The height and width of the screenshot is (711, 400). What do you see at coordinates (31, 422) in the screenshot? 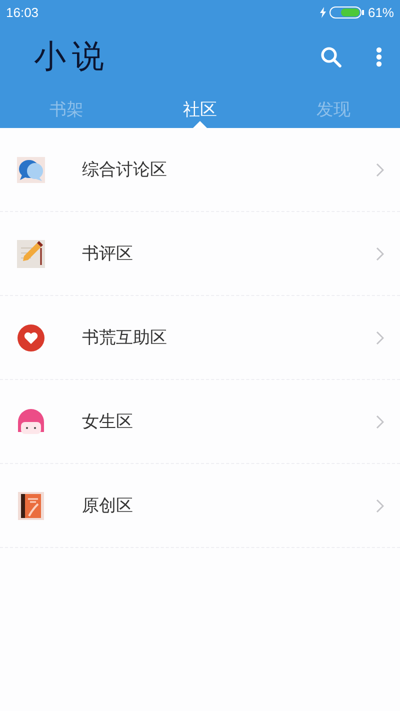
I see `girl-face-icon` at bounding box center [31, 422].